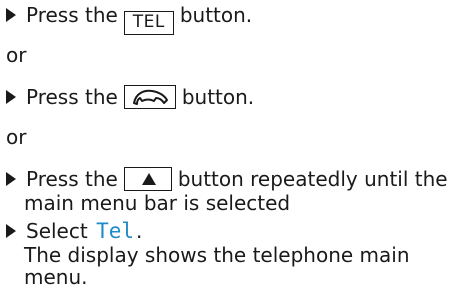  I want to click on step-press-phone: Press the button., so click(131, 97).